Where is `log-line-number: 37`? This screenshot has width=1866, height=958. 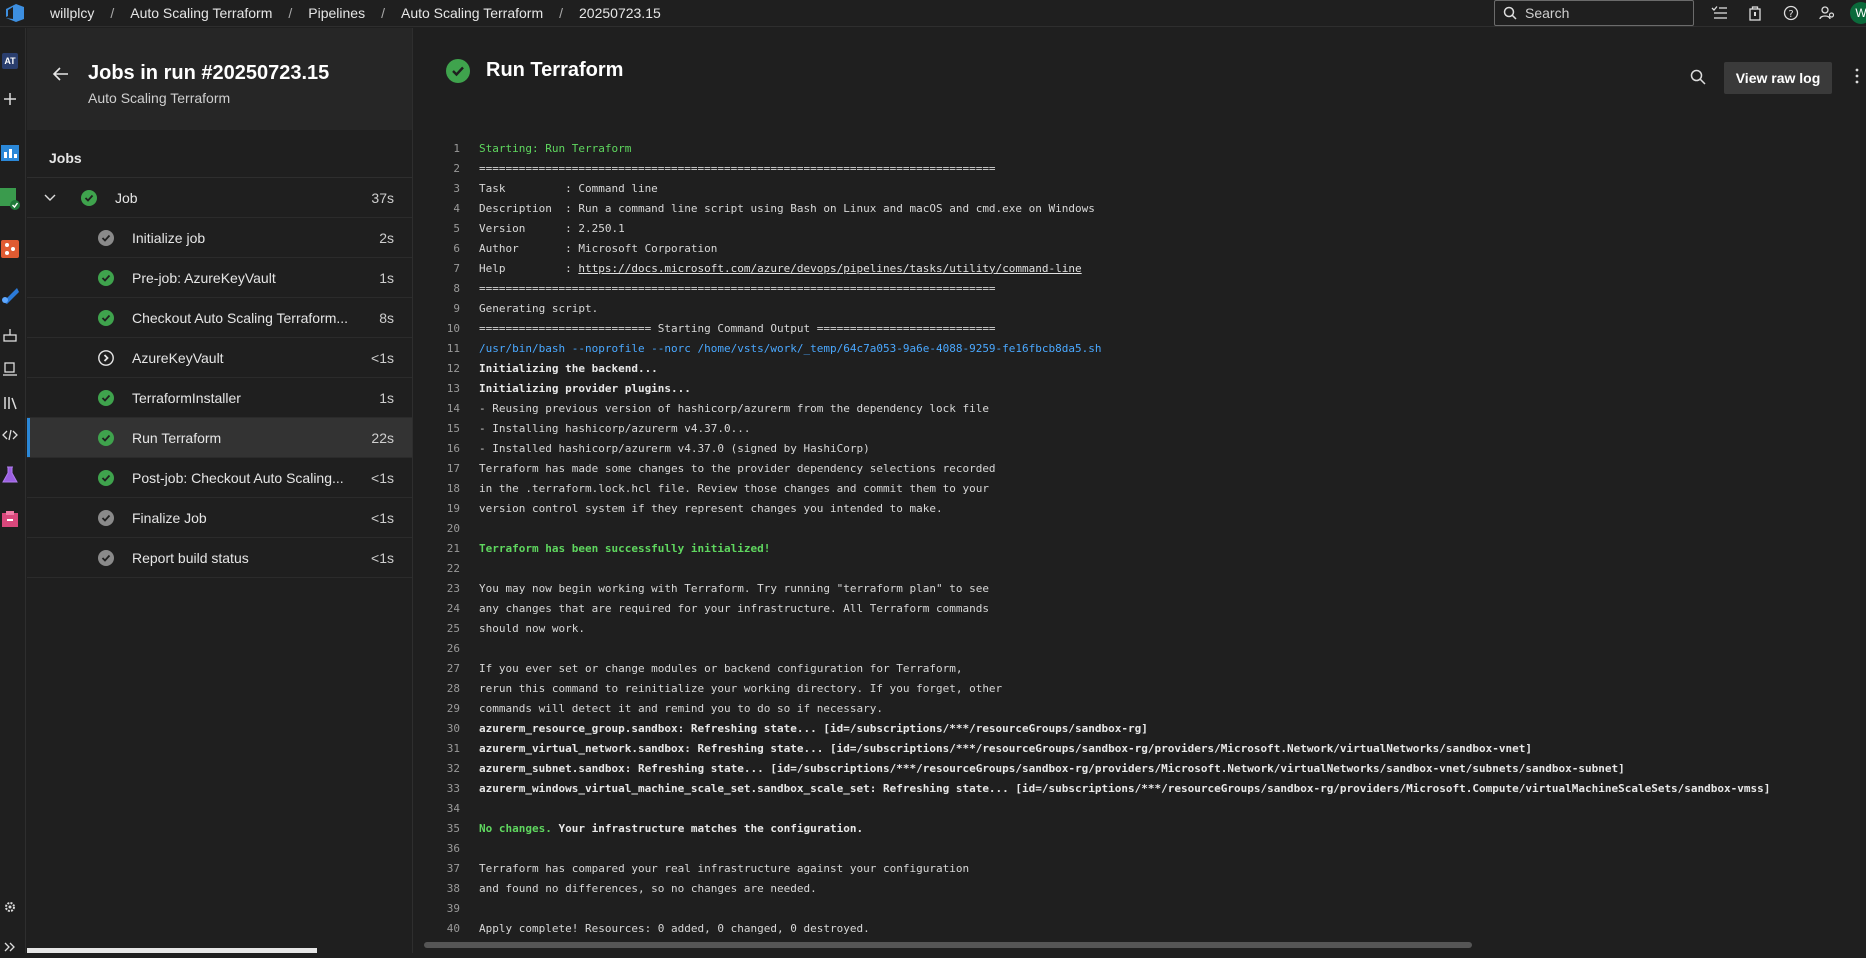 log-line-number: 37 is located at coordinates (453, 868).